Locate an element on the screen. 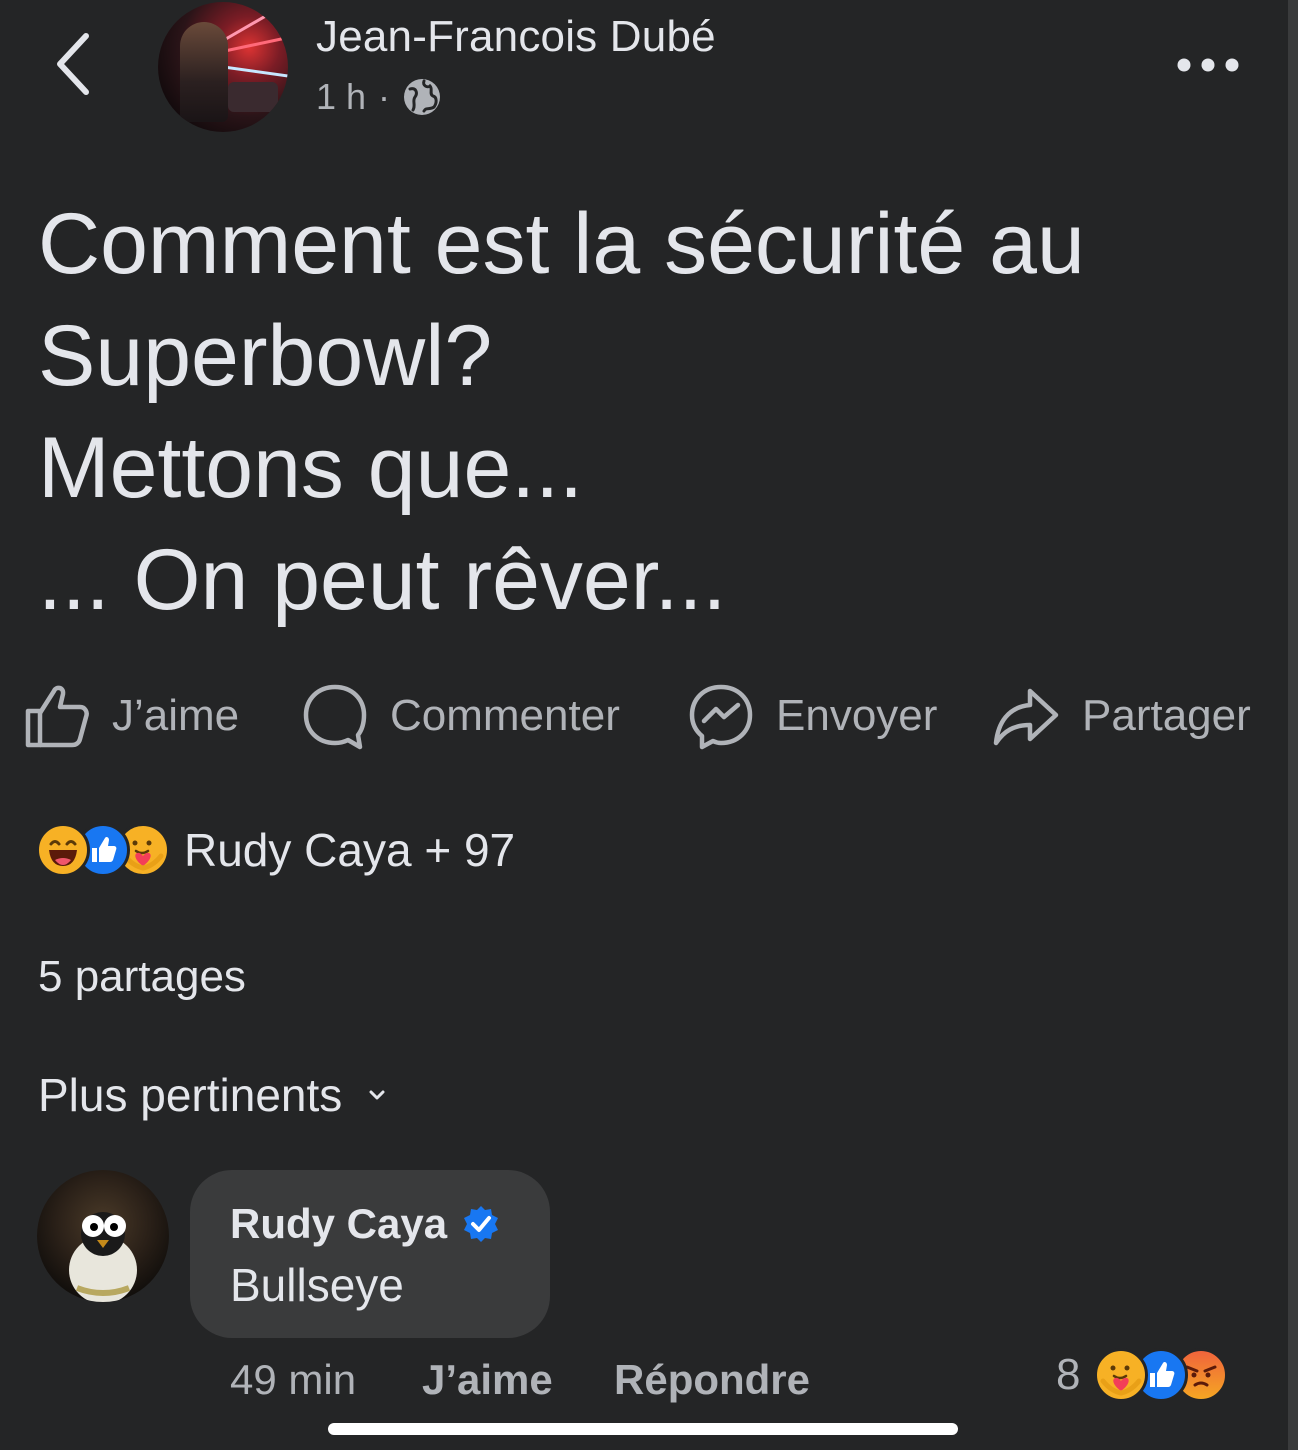 The width and height of the screenshot is (1298, 1450). laugh-emoji-icon is located at coordinates (63, 850).